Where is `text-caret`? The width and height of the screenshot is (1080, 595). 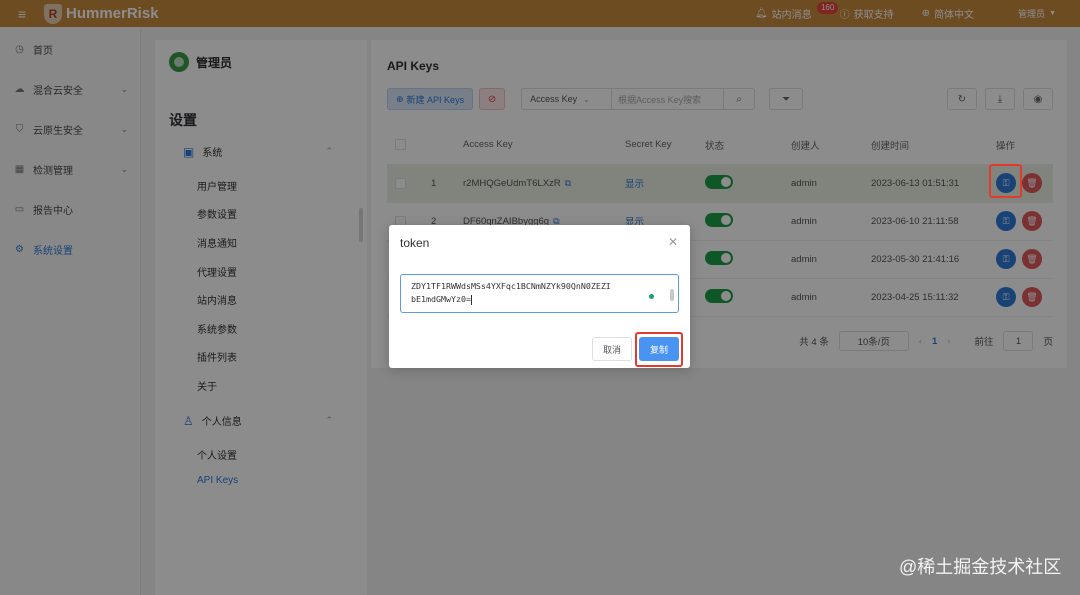
text-caret is located at coordinates (471, 299).